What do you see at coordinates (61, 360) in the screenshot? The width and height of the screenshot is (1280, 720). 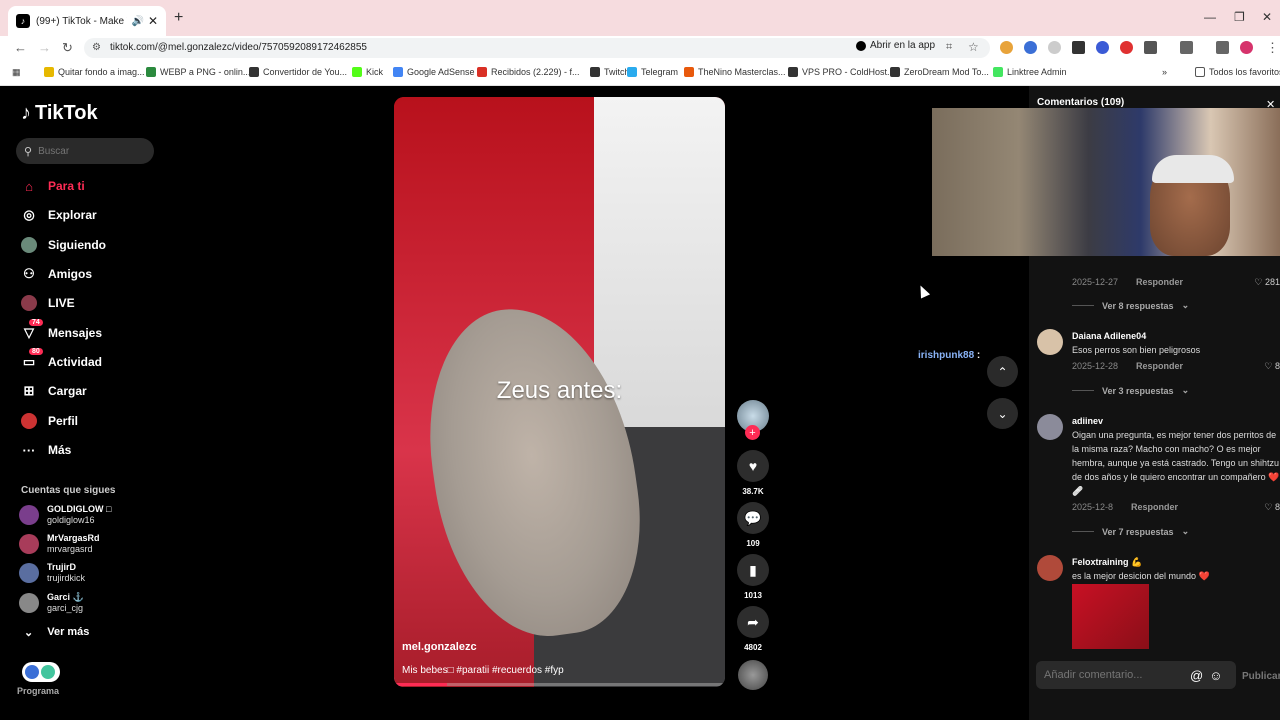 I see `sidebar-item-actividad: ▭ 80 Actividad` at bounding box center [61, 360].